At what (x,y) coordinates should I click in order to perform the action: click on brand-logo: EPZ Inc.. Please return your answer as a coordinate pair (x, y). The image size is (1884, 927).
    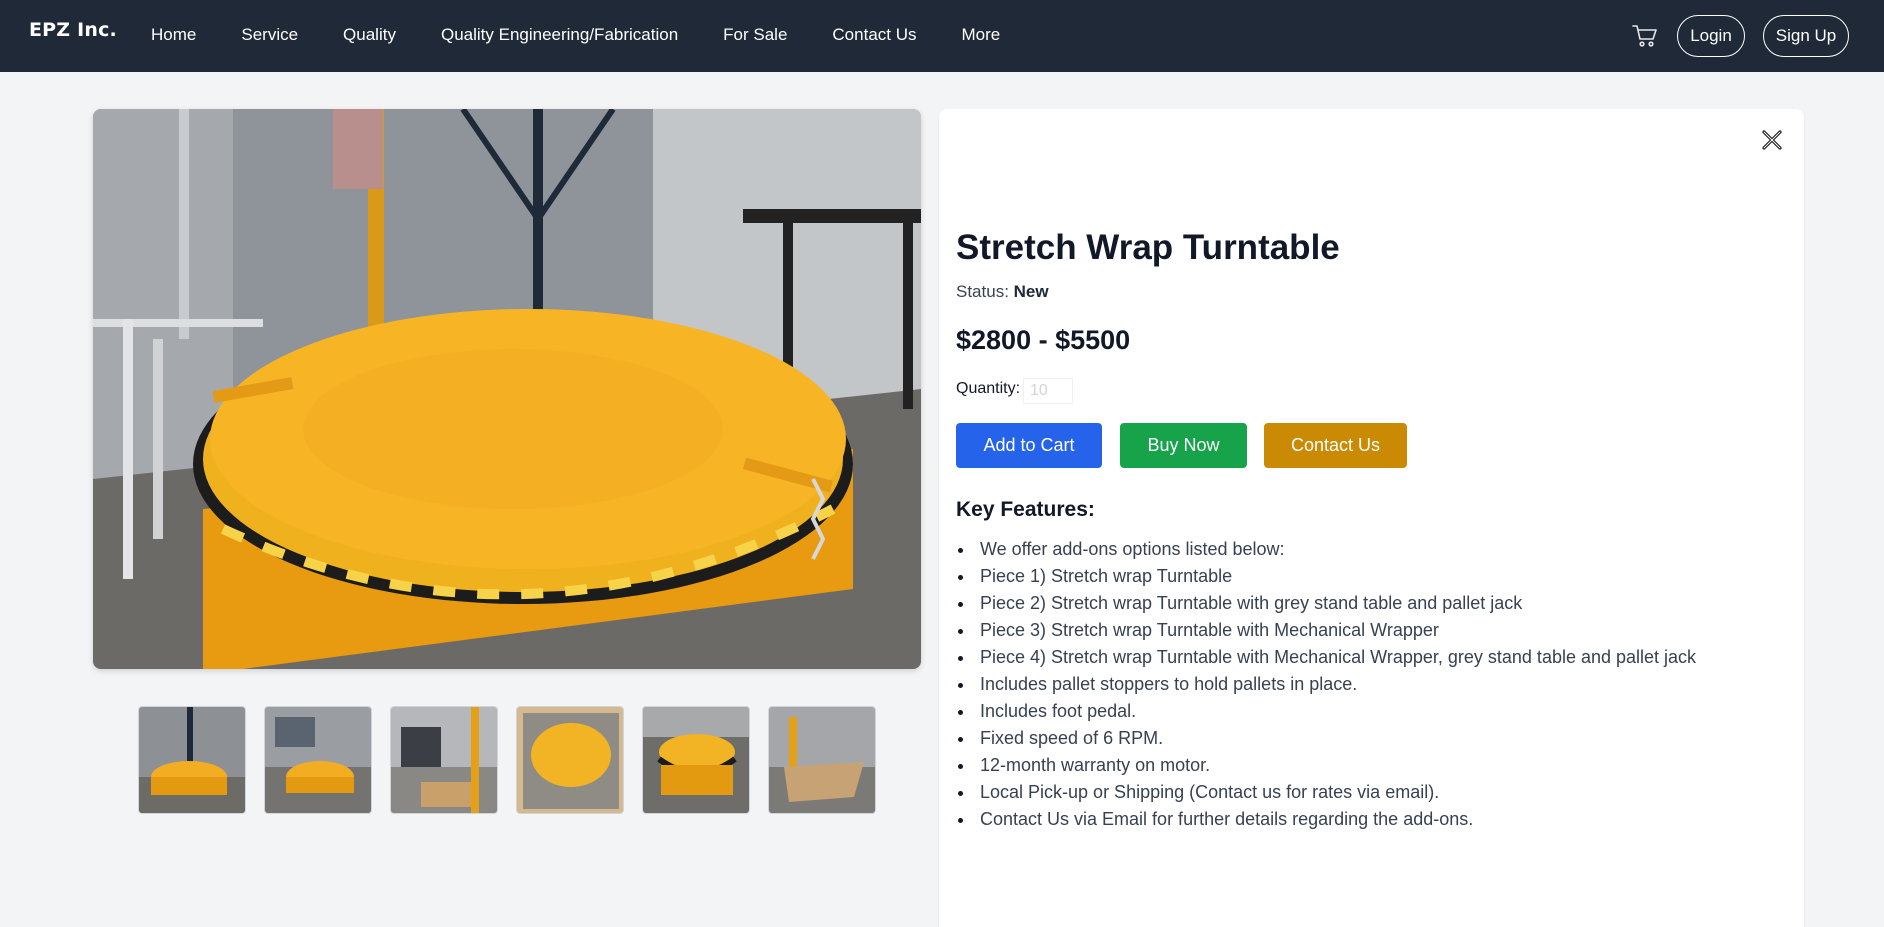
    Looking at the image, I should click on (73, 30).